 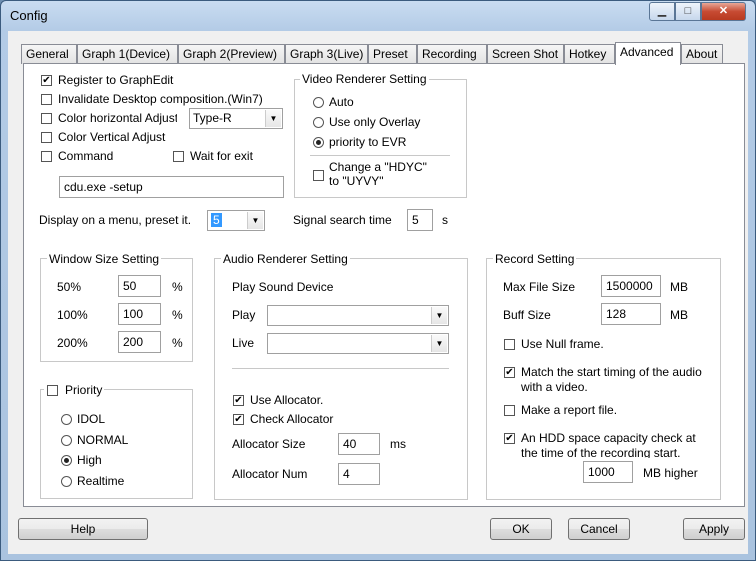 I want to click on display-menu-value: 5, so click(x=216, y=220).